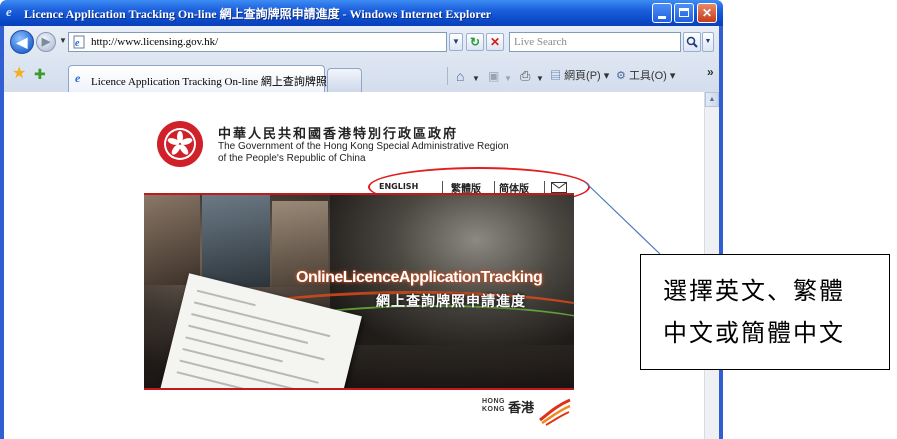  What do you see at coordinates (419, 277) in the screenshot?
I see `banner-title-english: OnlineLicenceApplicationTracking` at bounding box center [419, 277].